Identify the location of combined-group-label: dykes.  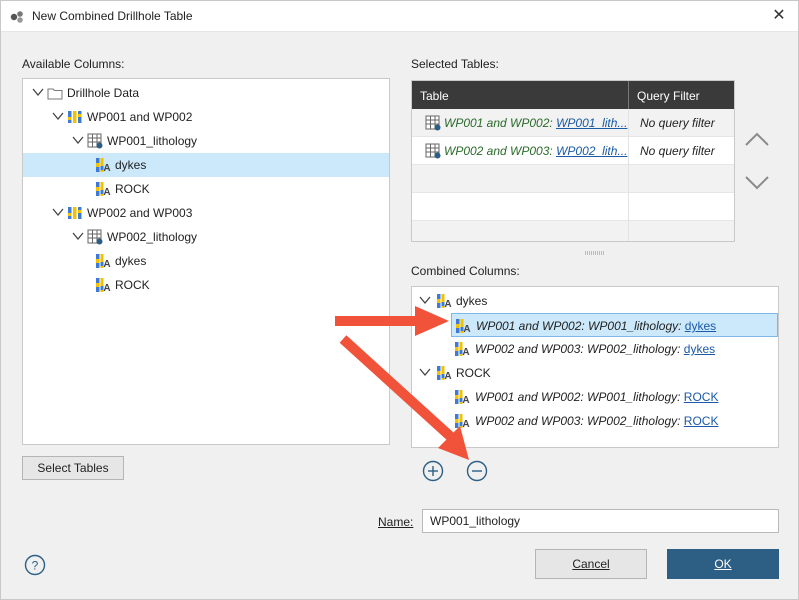
(472, 301).